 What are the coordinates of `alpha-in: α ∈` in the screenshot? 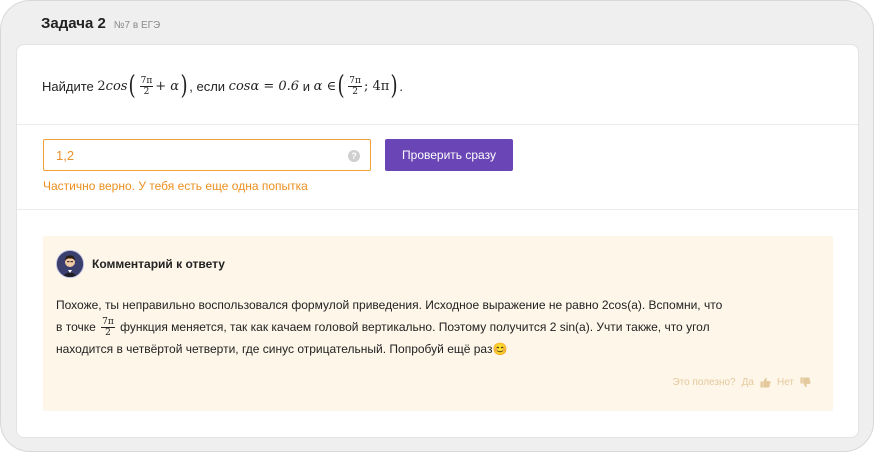 It's located at (325, 86).